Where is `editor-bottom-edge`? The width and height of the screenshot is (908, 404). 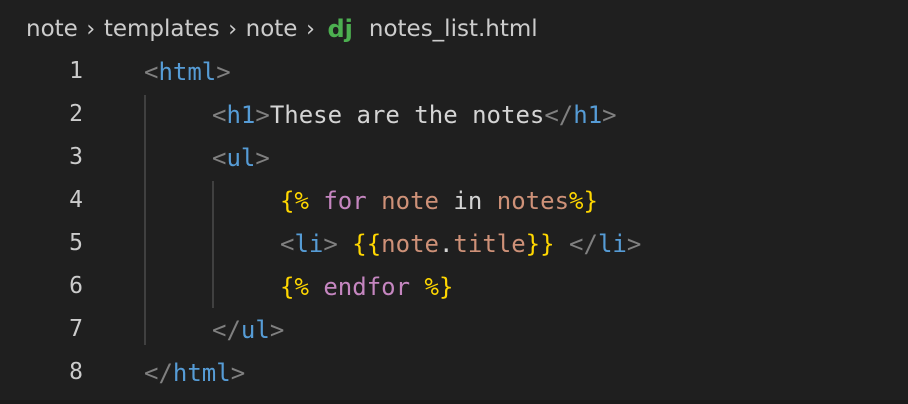
editor-bottom-edge is located at coordinates (454, 402).